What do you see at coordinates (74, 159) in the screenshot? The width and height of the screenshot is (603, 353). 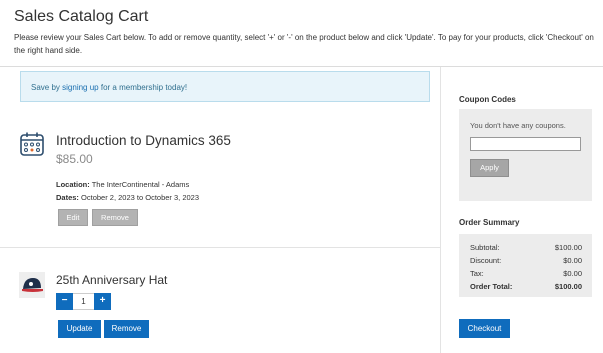 I see `item-price: $85.00` at bounding box center [74, 159].